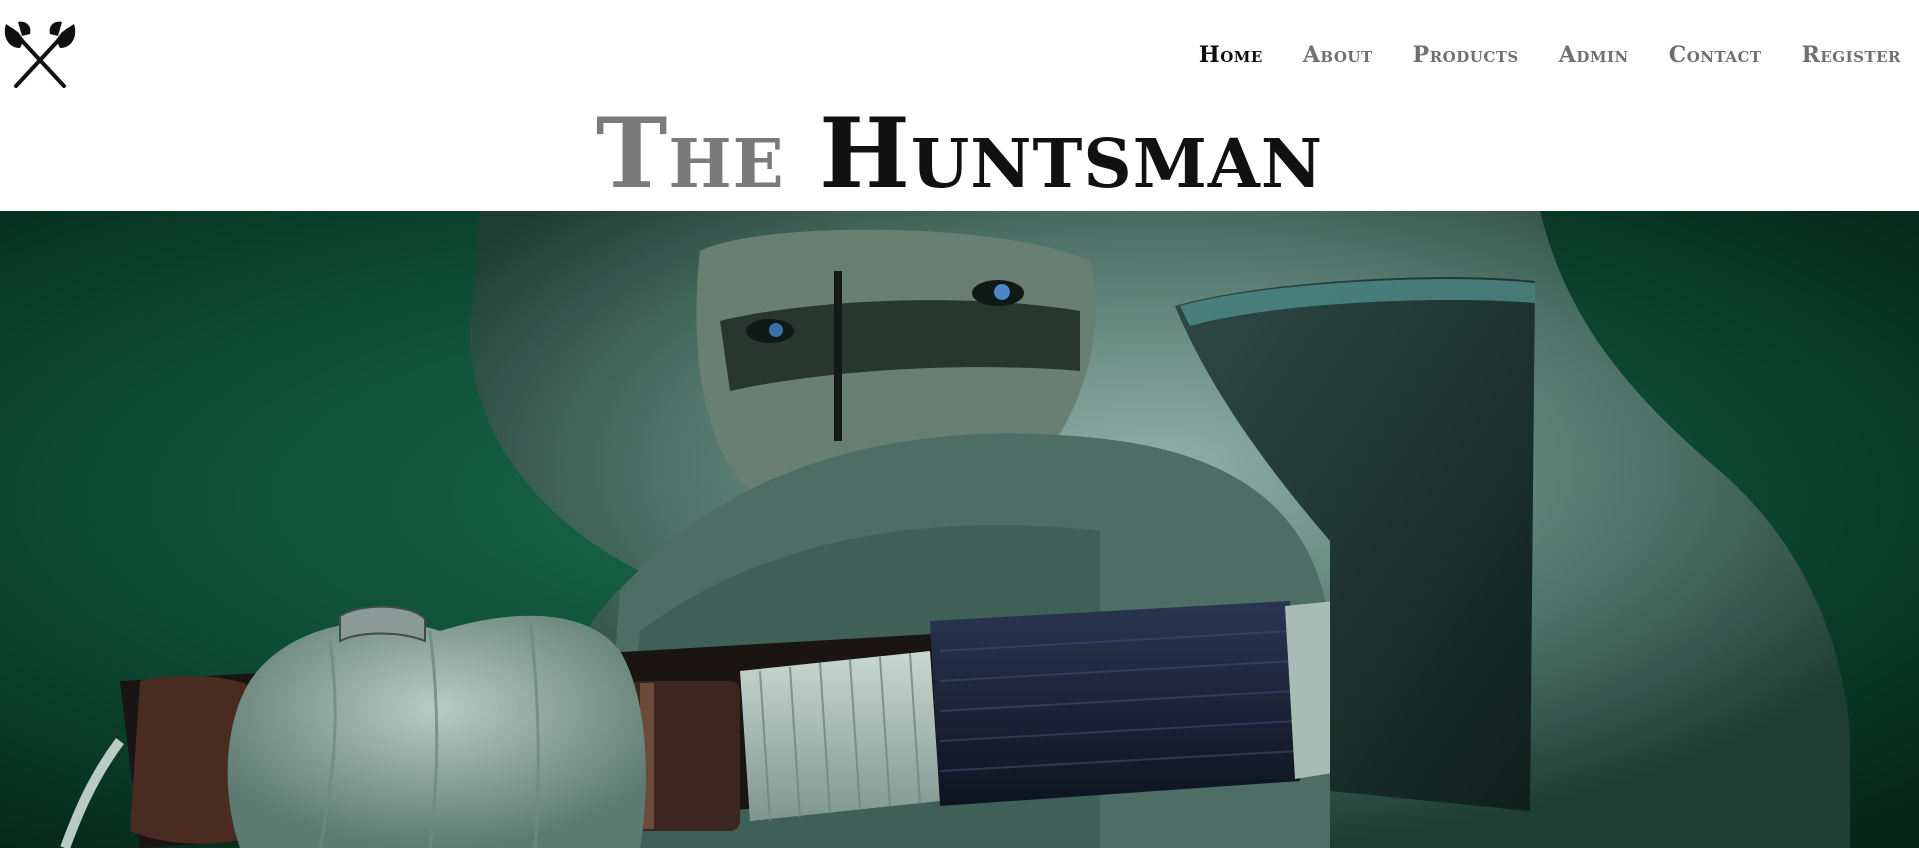 The width and height of the screenshot is (1919, 848). Describe the element at coordinates (1851, 55) in the screenshot. I see `nav-register: Register` at that location.